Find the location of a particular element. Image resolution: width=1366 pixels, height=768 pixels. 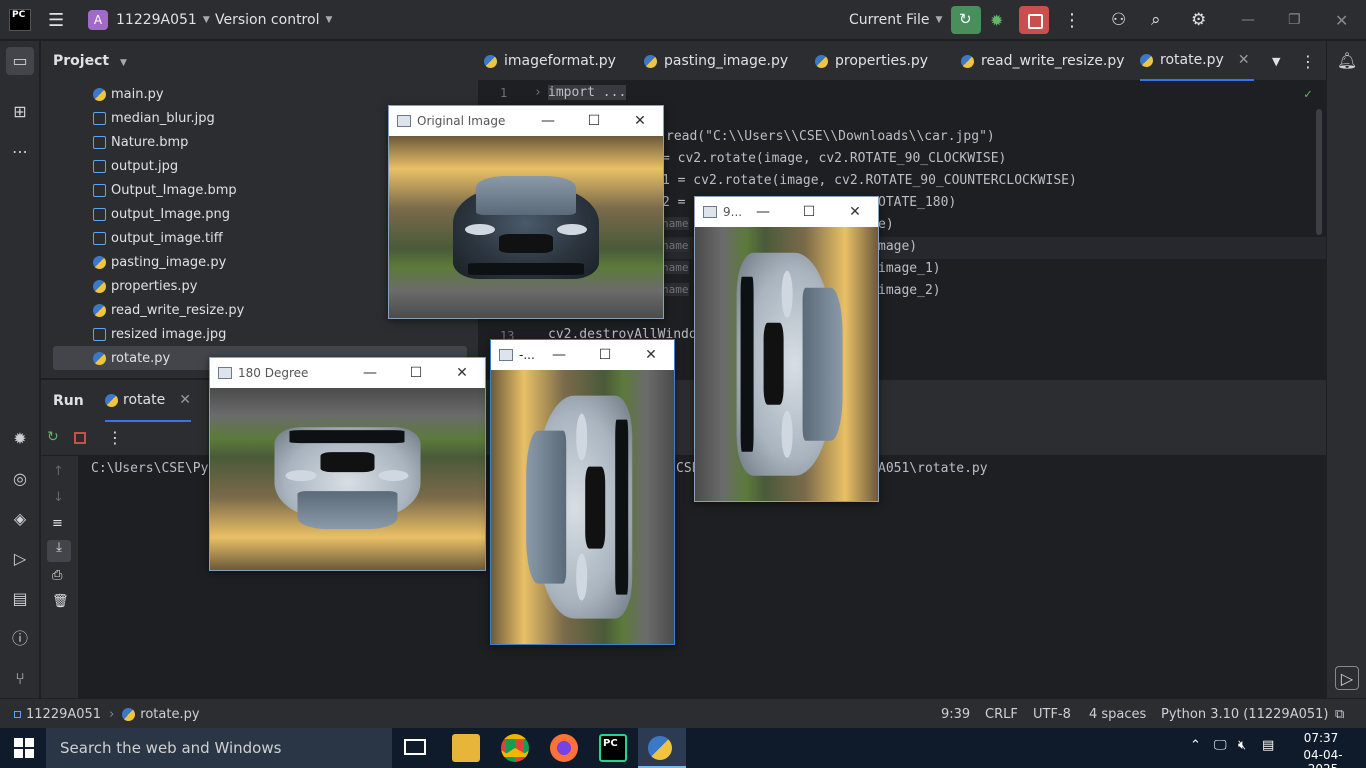

inlay-hint: name is located at coordinates (675, 245).